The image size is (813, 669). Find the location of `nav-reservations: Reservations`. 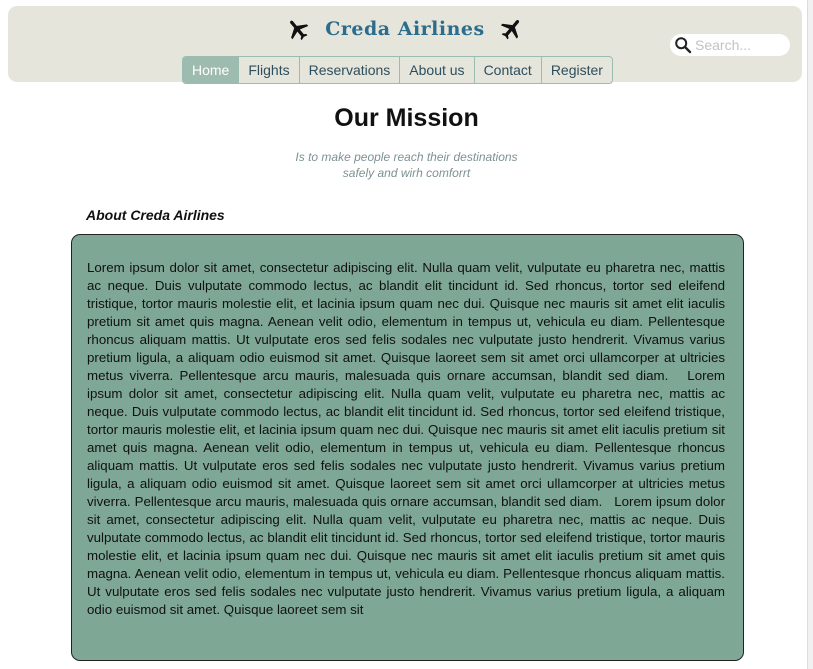

nav-reservations: Reservations is located at coordinates (349, 70).